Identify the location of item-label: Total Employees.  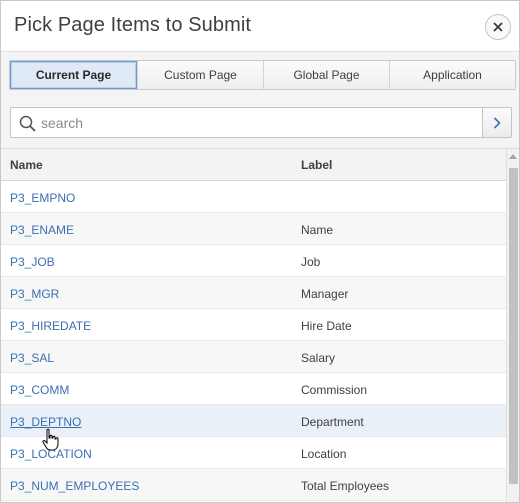
(345, 486).